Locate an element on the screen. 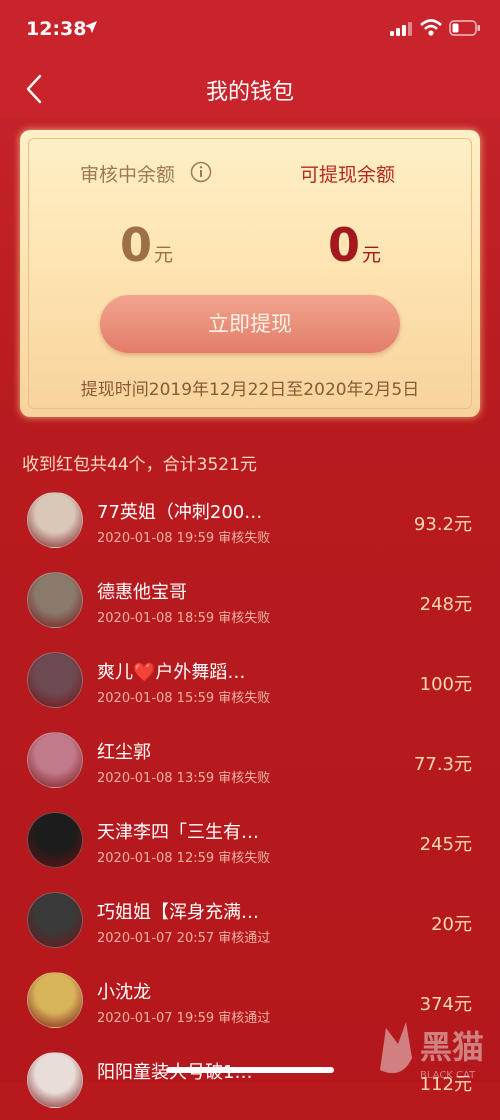 The width and height of the screenshot is (500, 1120). watermark-subtext: BLACK CAT is located at coordinates (448, 1075).